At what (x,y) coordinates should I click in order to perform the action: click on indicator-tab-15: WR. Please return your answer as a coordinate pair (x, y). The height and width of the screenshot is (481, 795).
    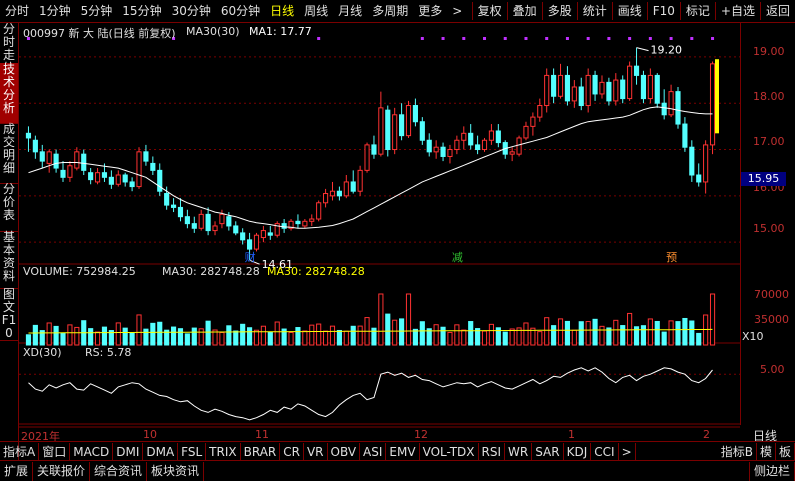
    Looking at the image, I should click on (519, 451).